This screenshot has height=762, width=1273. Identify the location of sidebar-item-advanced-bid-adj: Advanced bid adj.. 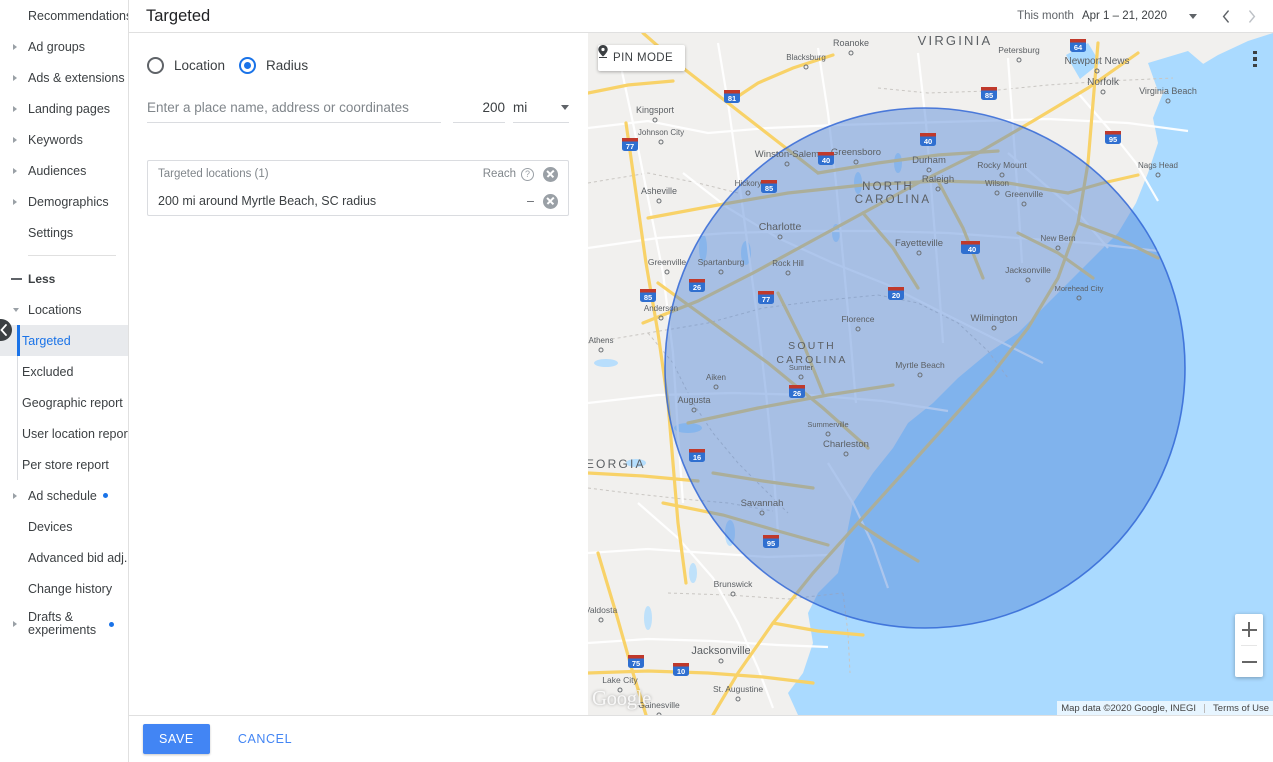
(64, 557).